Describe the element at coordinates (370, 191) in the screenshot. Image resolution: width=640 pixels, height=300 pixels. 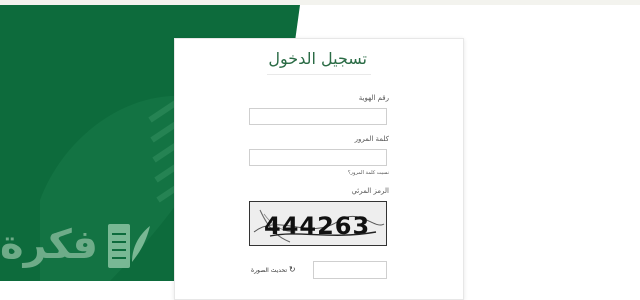
I see `captcha-label: الرمز المرئي` at that location.